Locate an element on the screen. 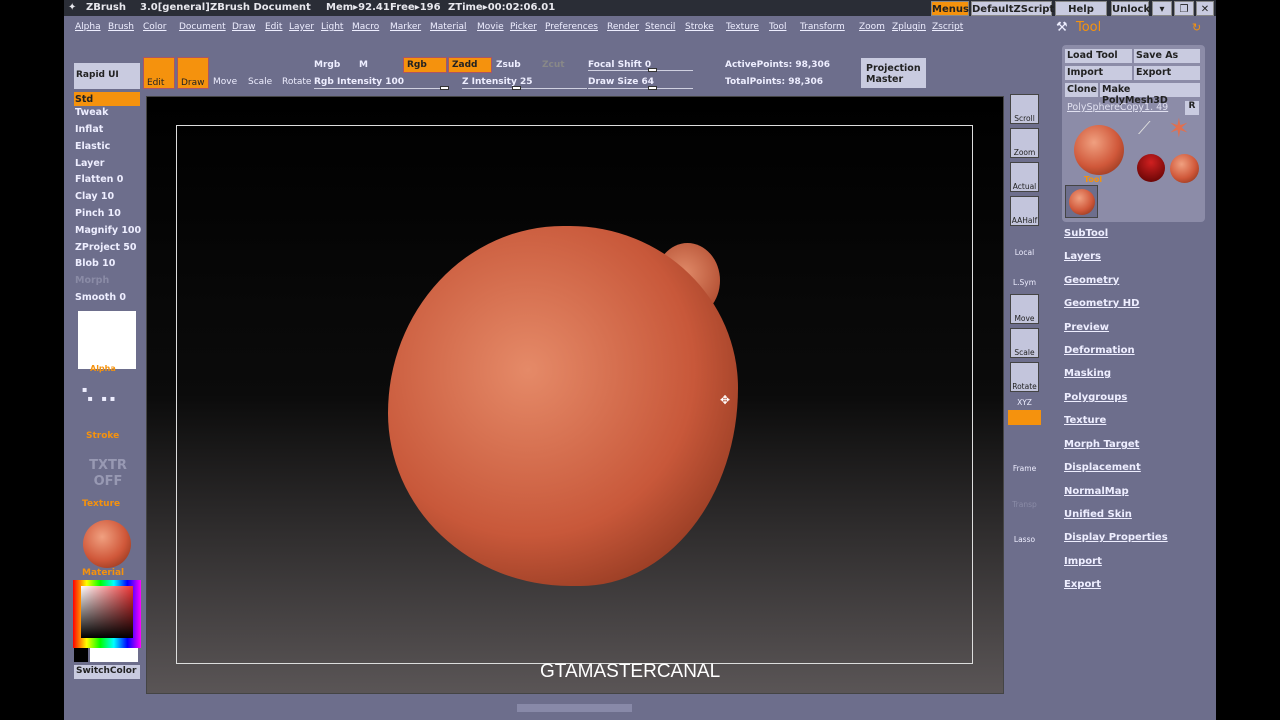 The image size is (1280, 720). current-tool-slider: PolySphereCopy1. 49 is located at coordinates (1117, 107).